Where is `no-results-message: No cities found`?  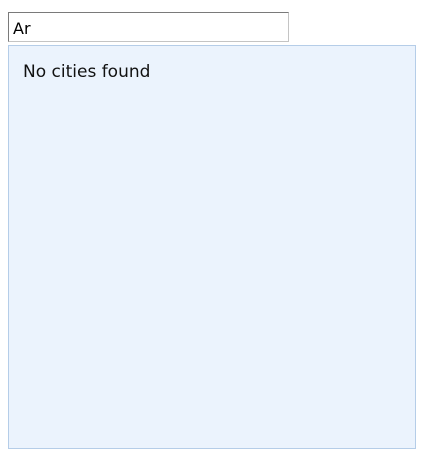
no-results-message: No cities found is located at coordinates (87, 72).